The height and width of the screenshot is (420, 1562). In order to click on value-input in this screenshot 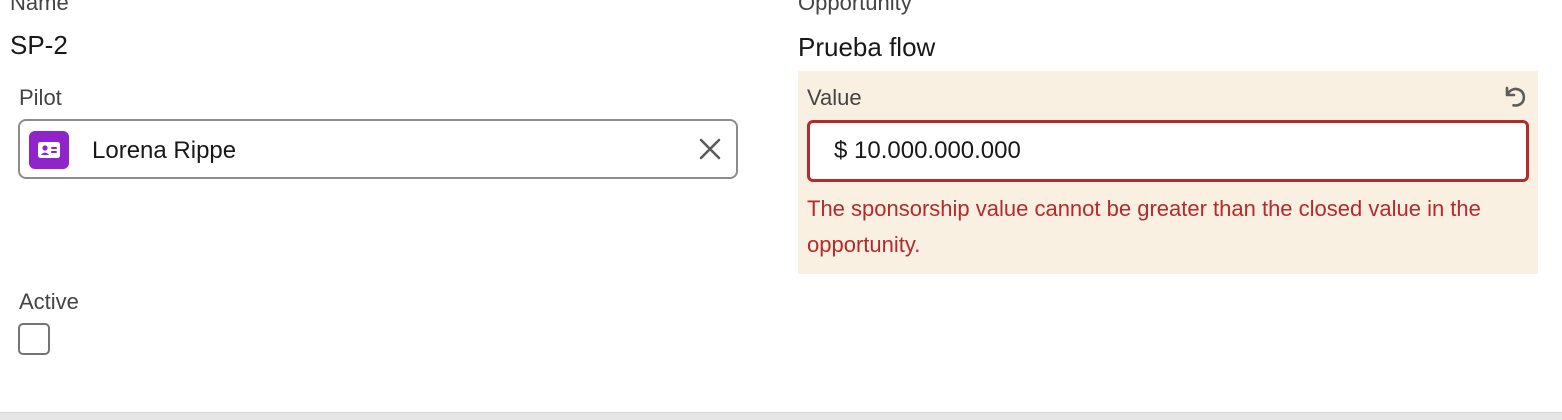, I will do `click(1168, 151)`.